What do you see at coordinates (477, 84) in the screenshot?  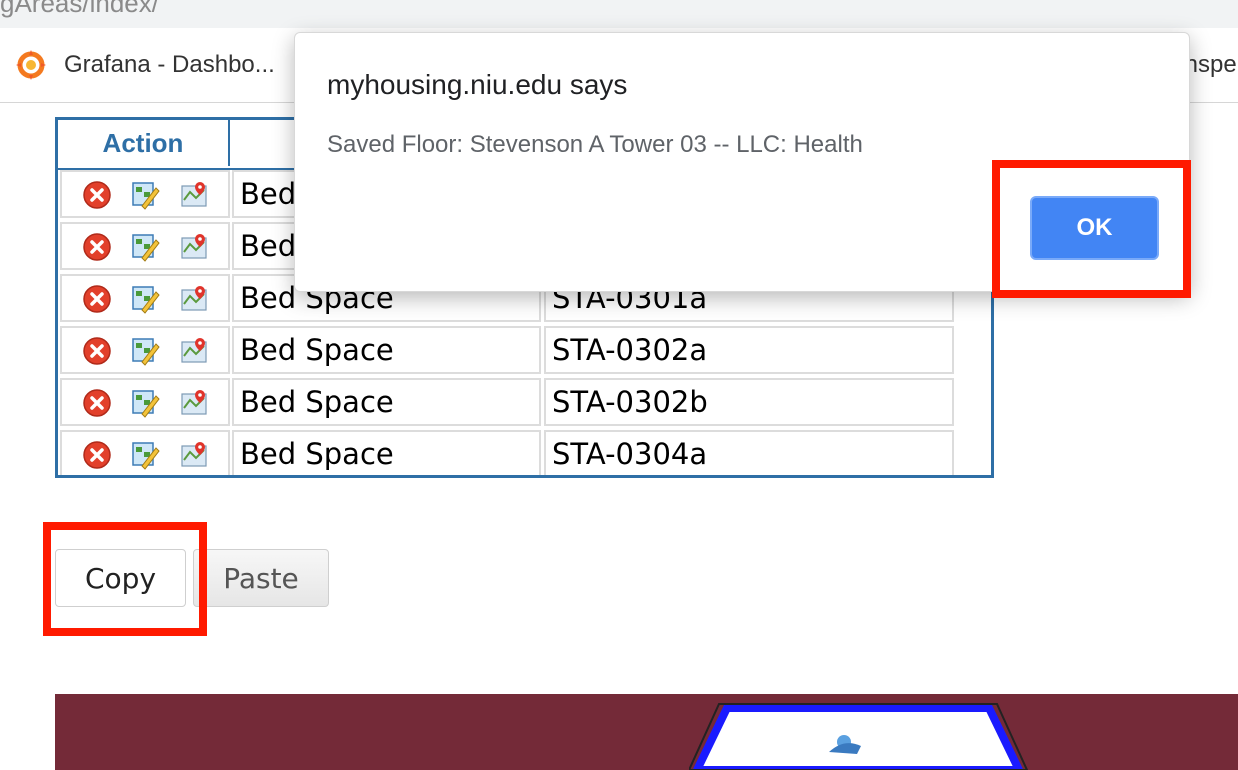 I see `dialog-title: myhousing.niu.edu says` at bounding box center [477, 84].